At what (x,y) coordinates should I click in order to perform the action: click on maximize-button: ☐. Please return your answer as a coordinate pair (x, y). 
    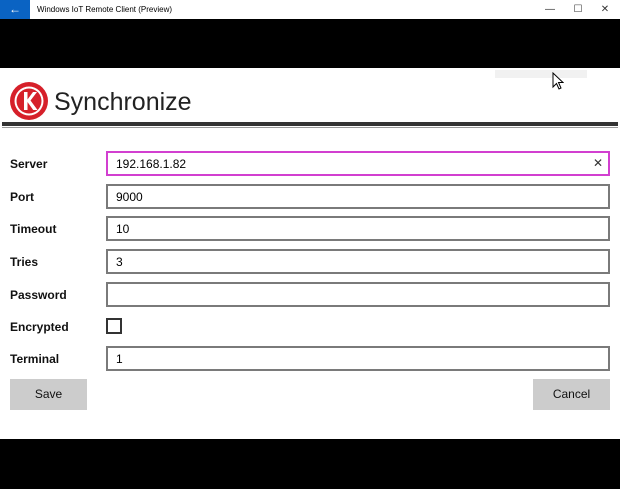
    Looking at the image, I should click on (578, 9).